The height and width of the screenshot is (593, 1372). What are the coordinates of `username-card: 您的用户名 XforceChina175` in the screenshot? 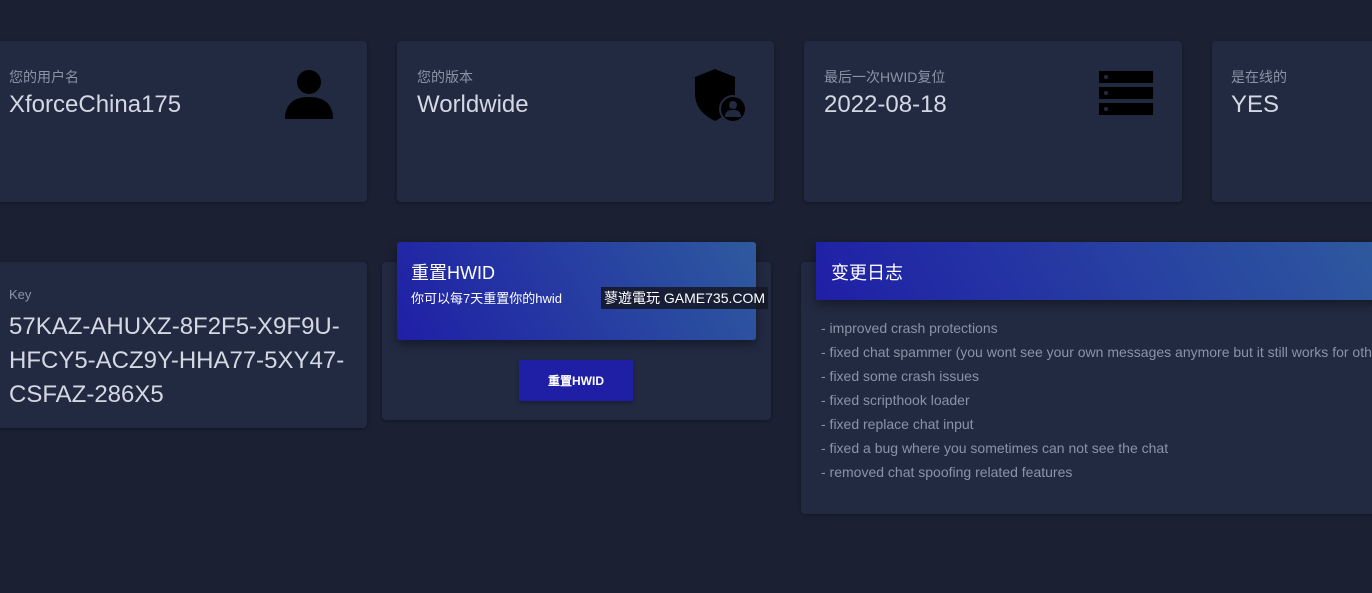 It's located at (183, 121).